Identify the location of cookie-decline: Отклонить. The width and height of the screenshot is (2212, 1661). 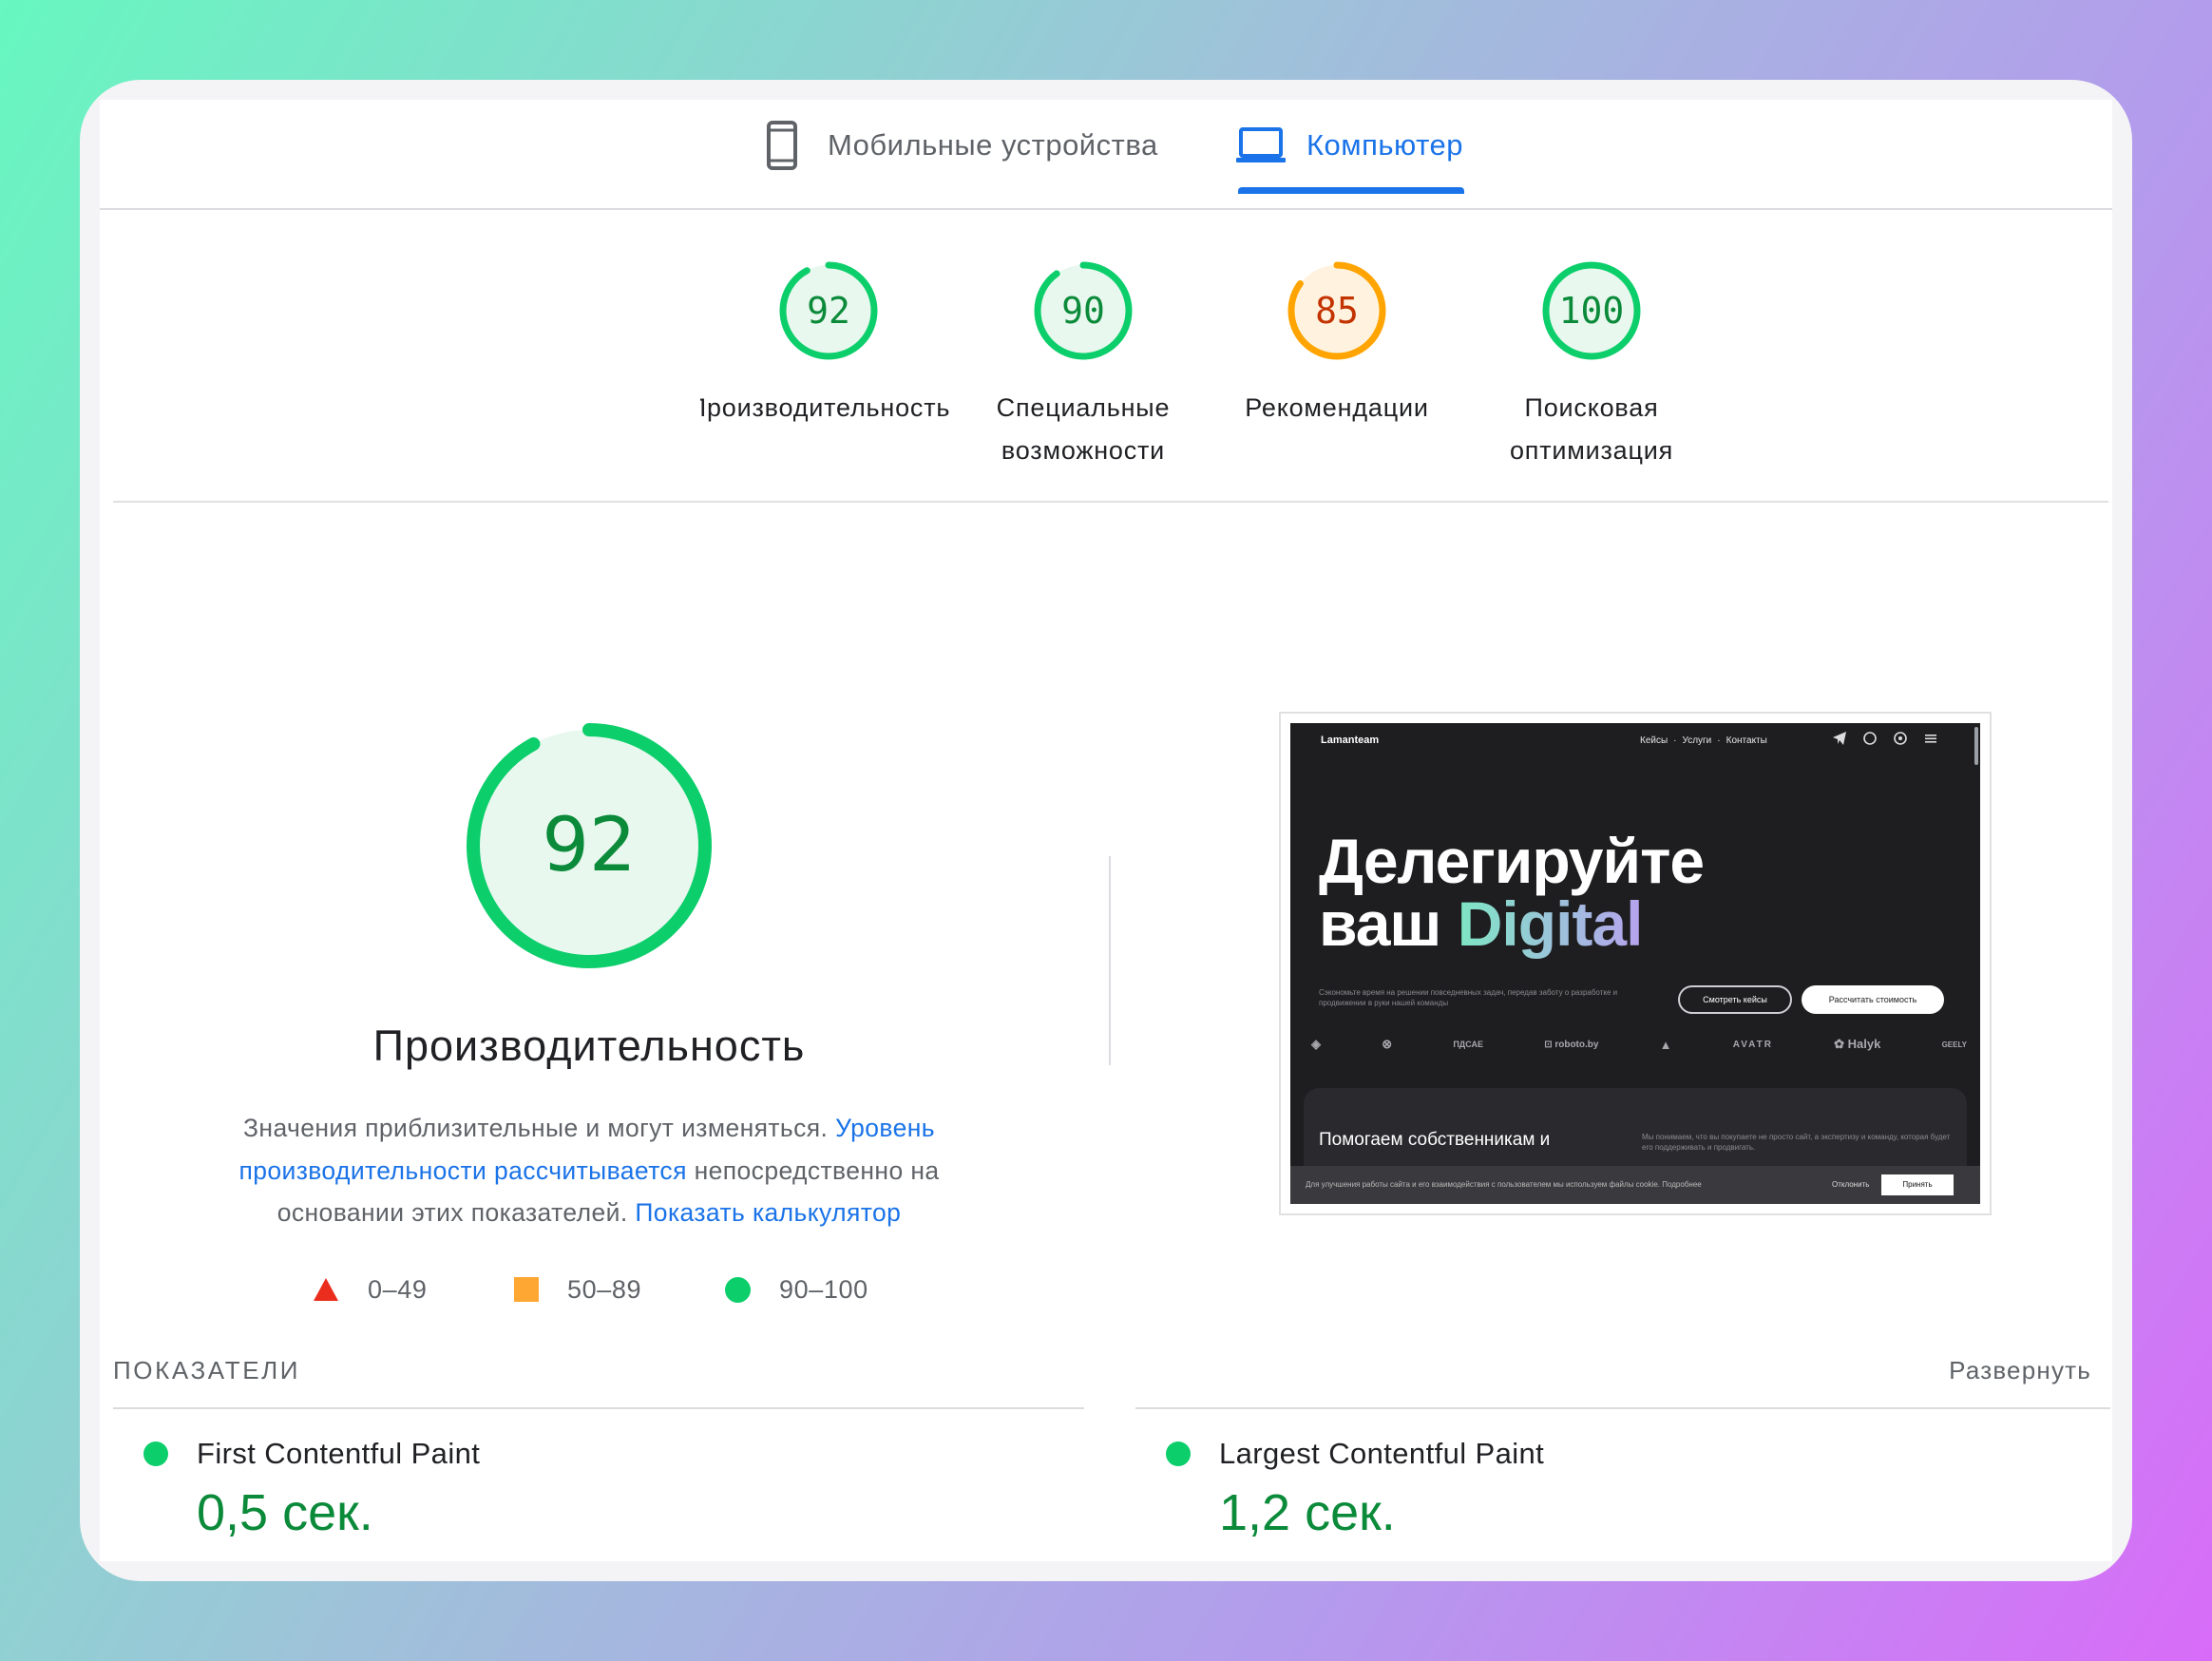
(1851, 1184).